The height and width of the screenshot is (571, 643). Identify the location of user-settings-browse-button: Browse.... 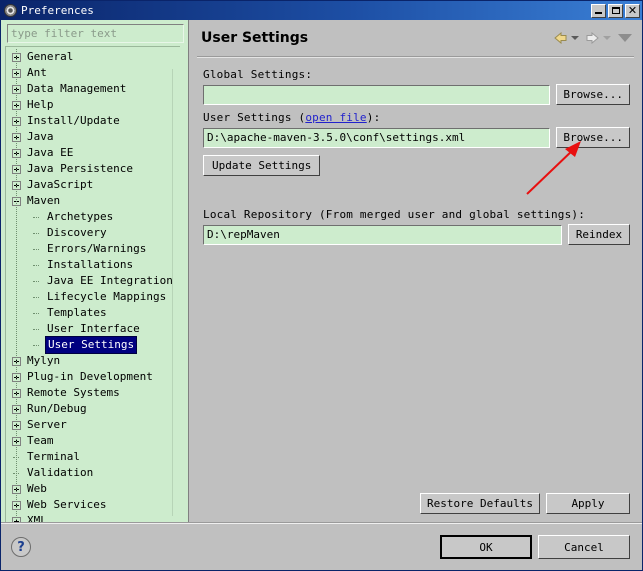
(593, 137).